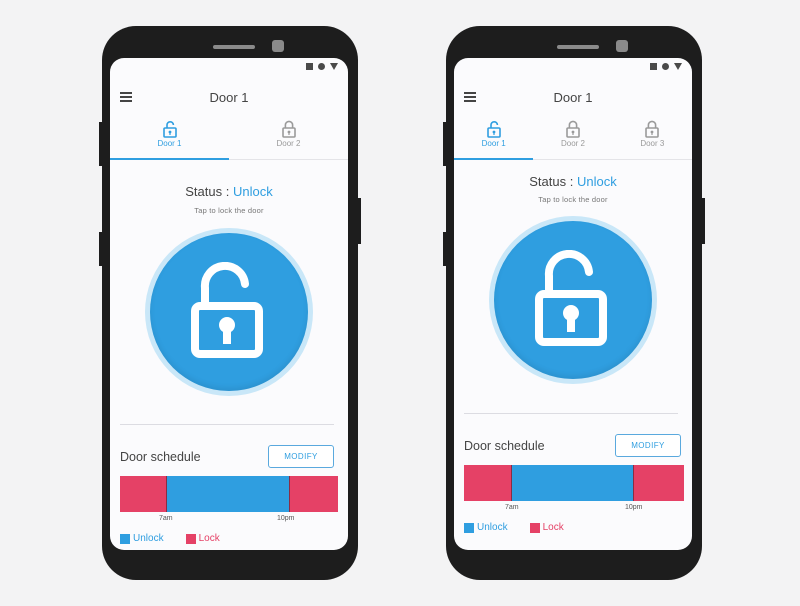  I want to click on tab-label: Door 3, so click(652, 143).